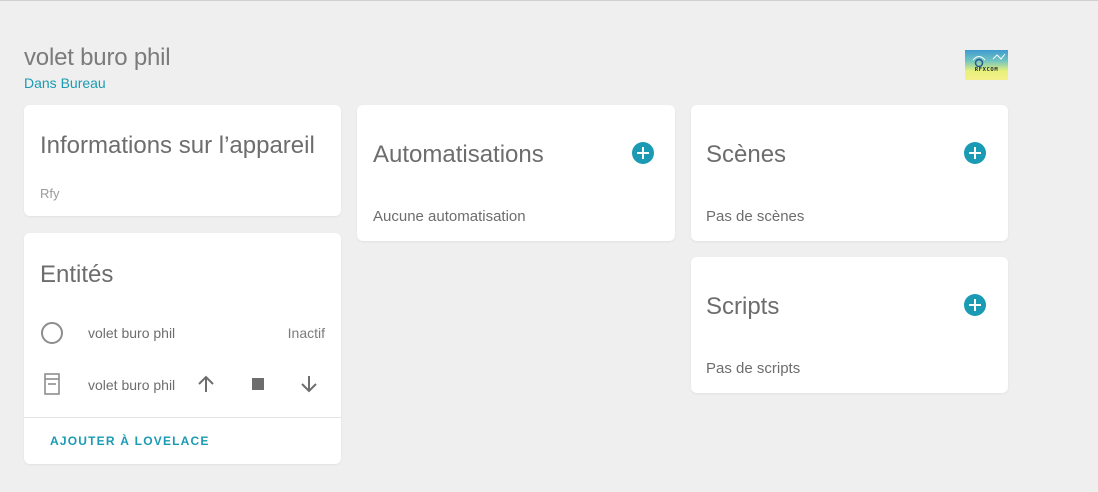  What do you see at coordinates (458, 154) in the screenshot?
I see `automations-title: Automatisations` at bounding box center [458, 154].